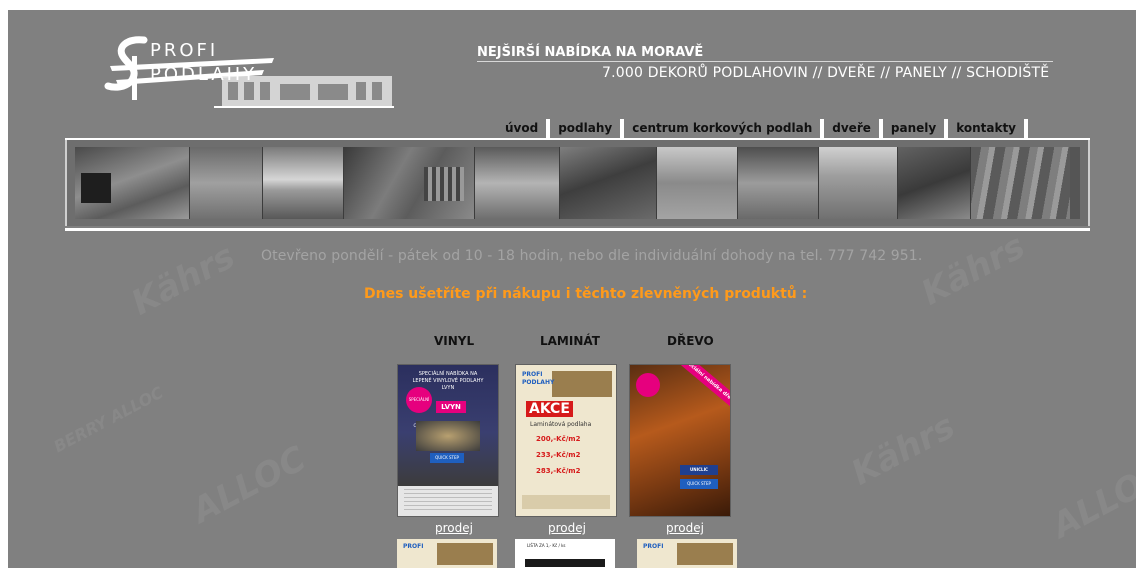 The width and height of the screenshot is (1136, 568). I want to click on poster-logo-1: UNICLIC, so click(699, 470).